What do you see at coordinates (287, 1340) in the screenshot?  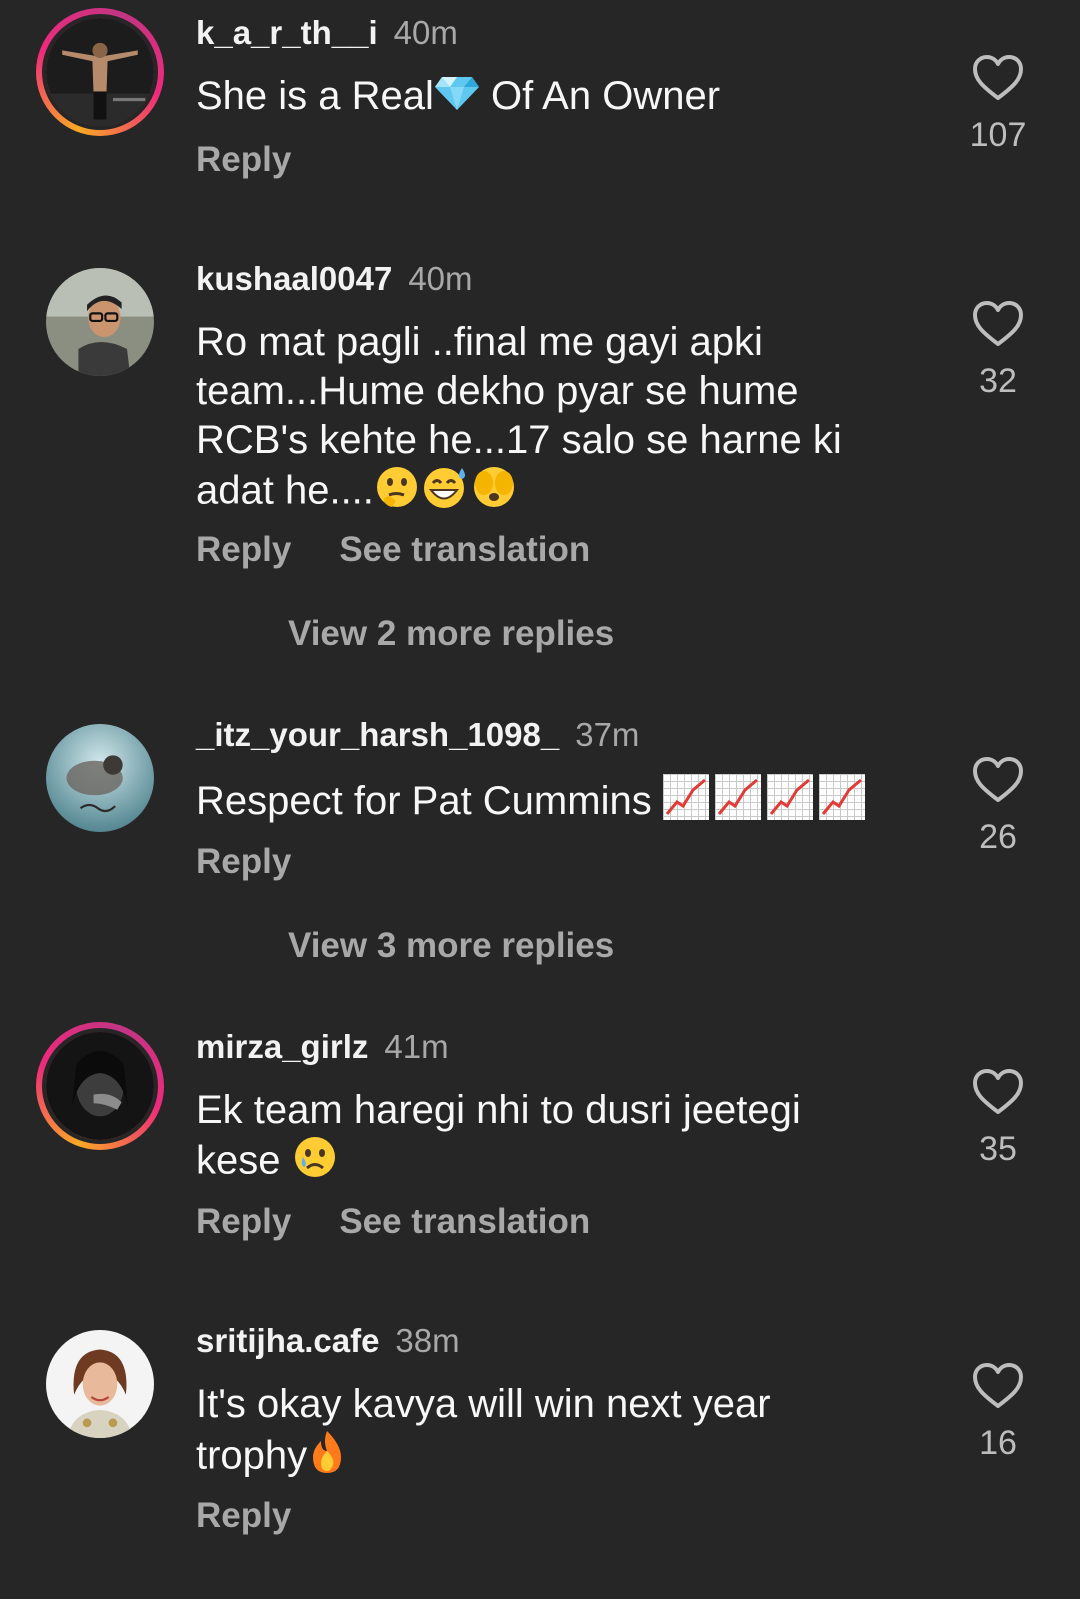 I see `username: sritijha.cafe` at bounding box center [287, 1340].